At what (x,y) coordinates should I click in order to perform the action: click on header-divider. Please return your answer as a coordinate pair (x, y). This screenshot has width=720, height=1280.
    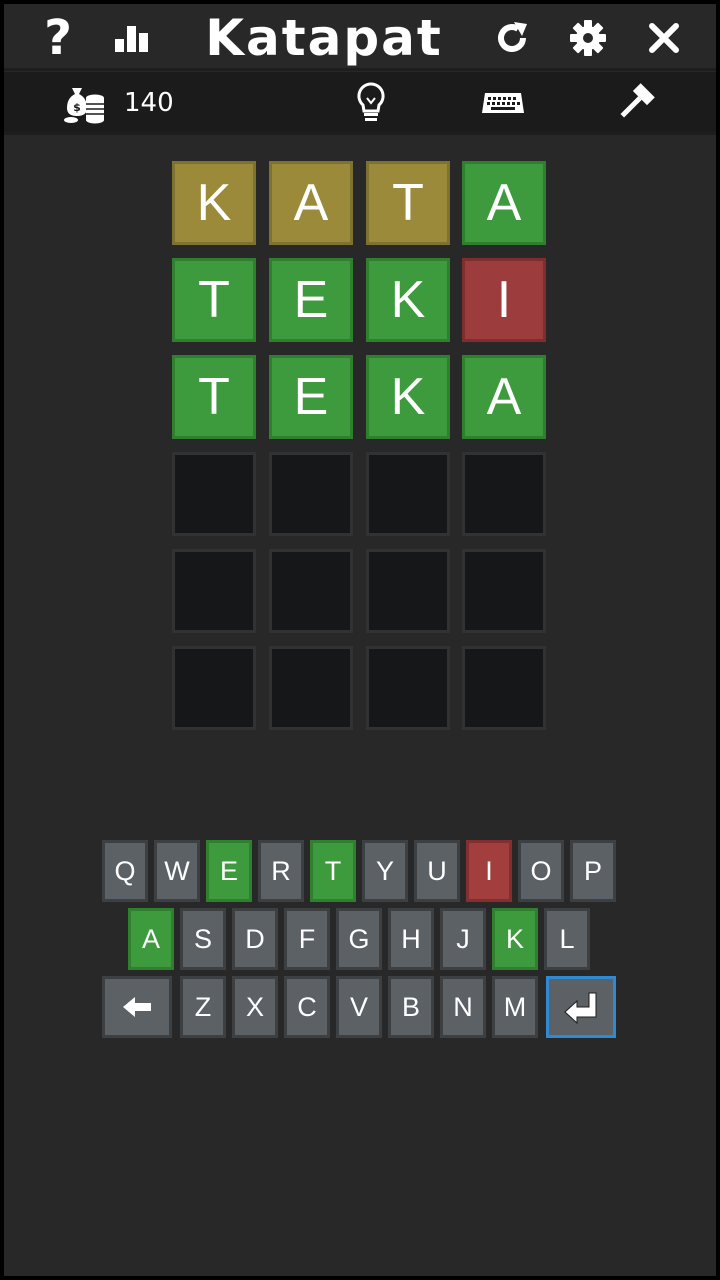
    Looking at the image, I should click on (360, 69).